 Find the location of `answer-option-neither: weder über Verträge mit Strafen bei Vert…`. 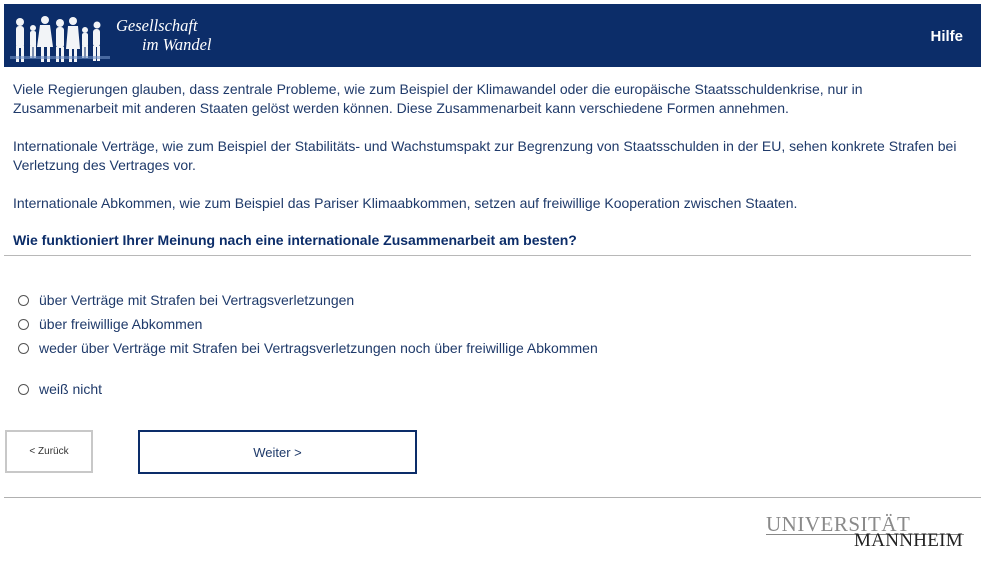

answer-option-neither: weder über Verträge mit Strafen bei Vert… is located at coordinates (308, 348).